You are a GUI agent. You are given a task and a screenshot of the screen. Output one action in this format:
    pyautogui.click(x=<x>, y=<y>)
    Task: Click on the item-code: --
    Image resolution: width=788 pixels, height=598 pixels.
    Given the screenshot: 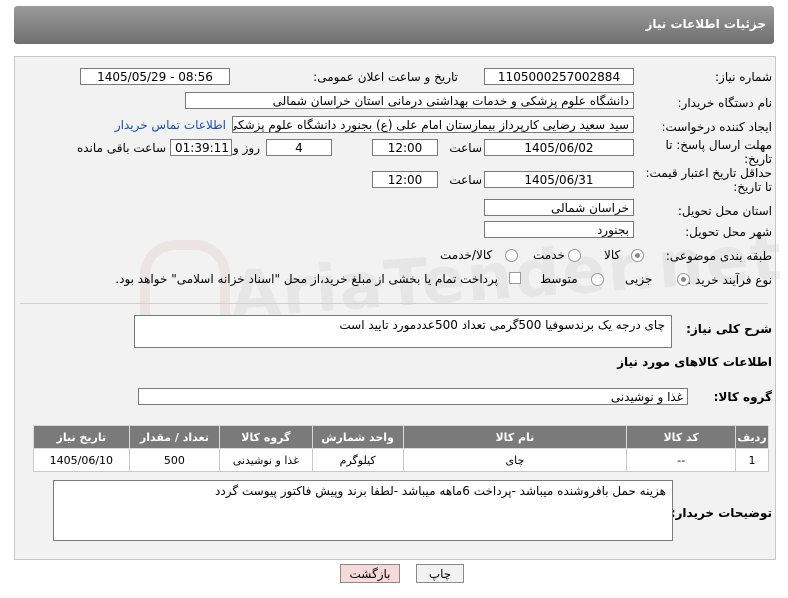 What is the action you would take?
    pyautogui.click(x=681, y=460)
    